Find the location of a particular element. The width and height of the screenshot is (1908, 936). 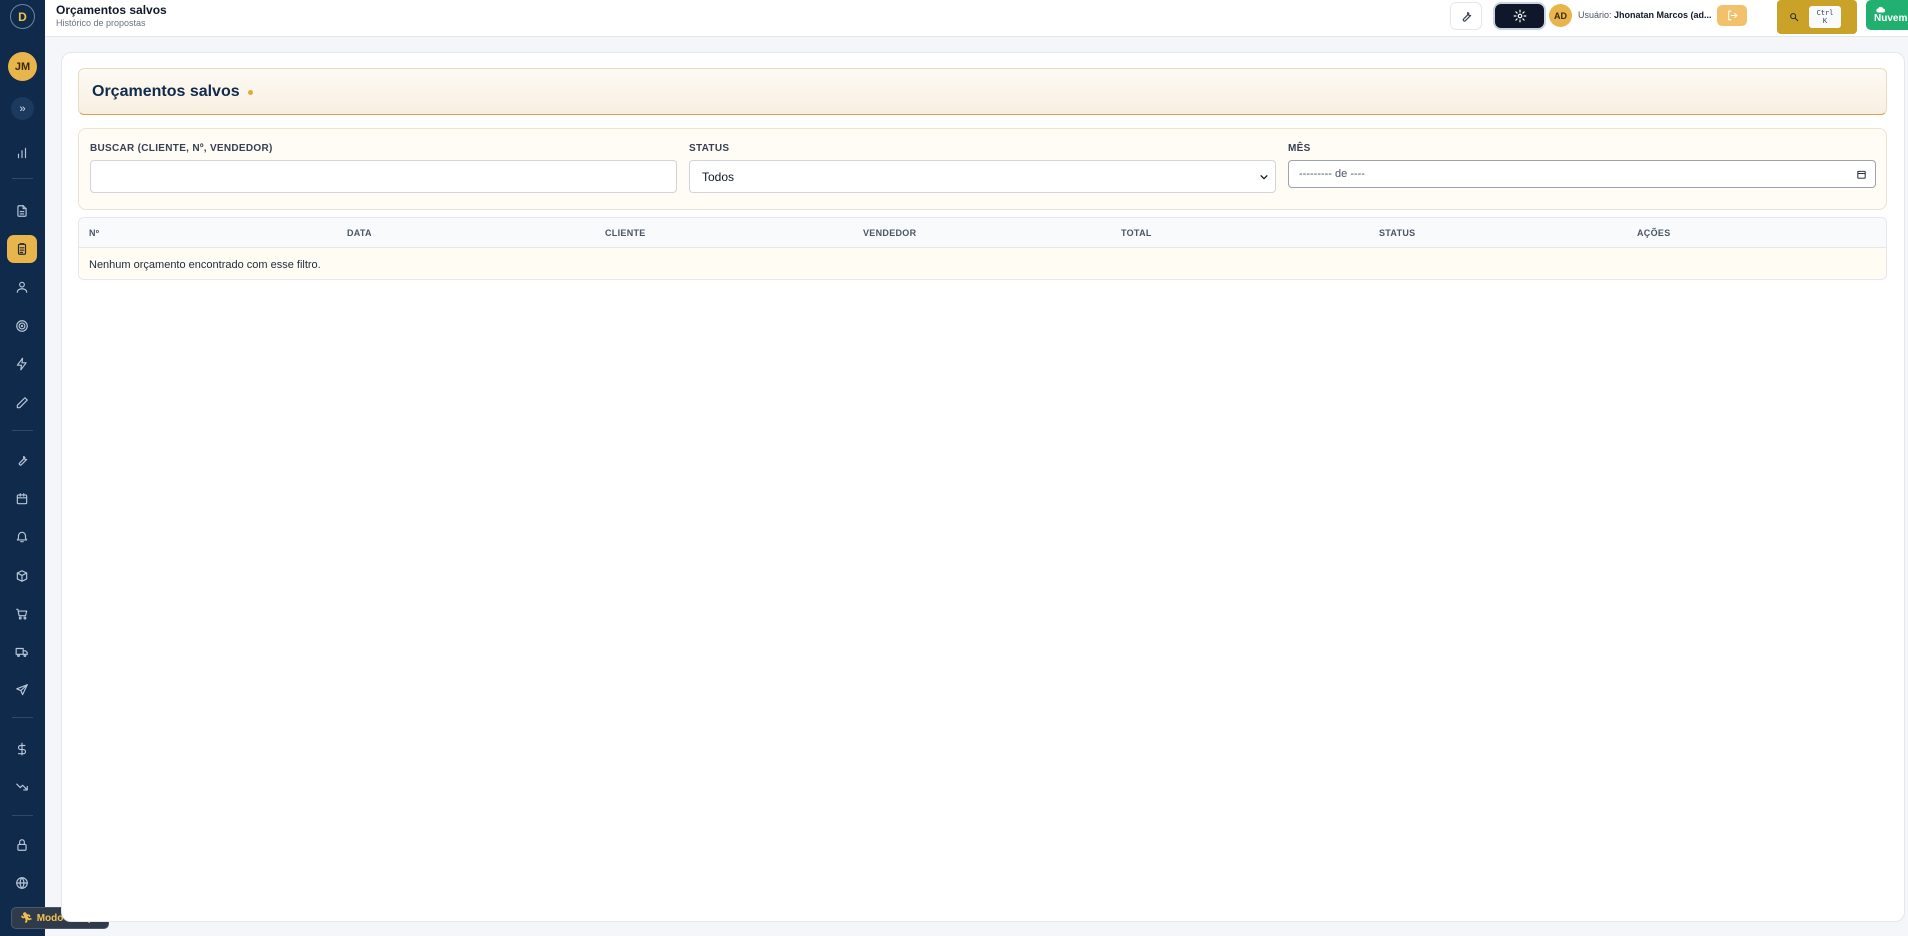

user-prefix: Usuário: is located at coordinates (1595, 15).